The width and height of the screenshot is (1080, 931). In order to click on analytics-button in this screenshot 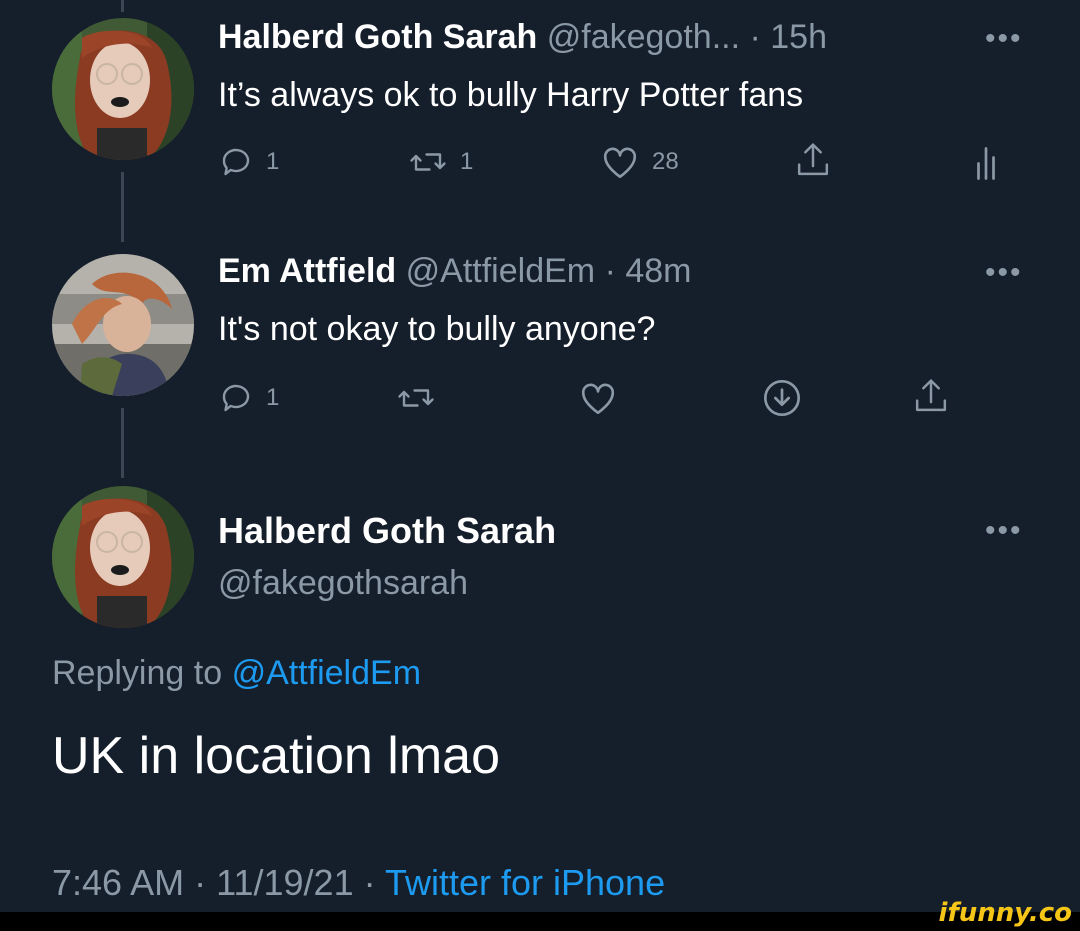, I will do `click(986, 162)`.